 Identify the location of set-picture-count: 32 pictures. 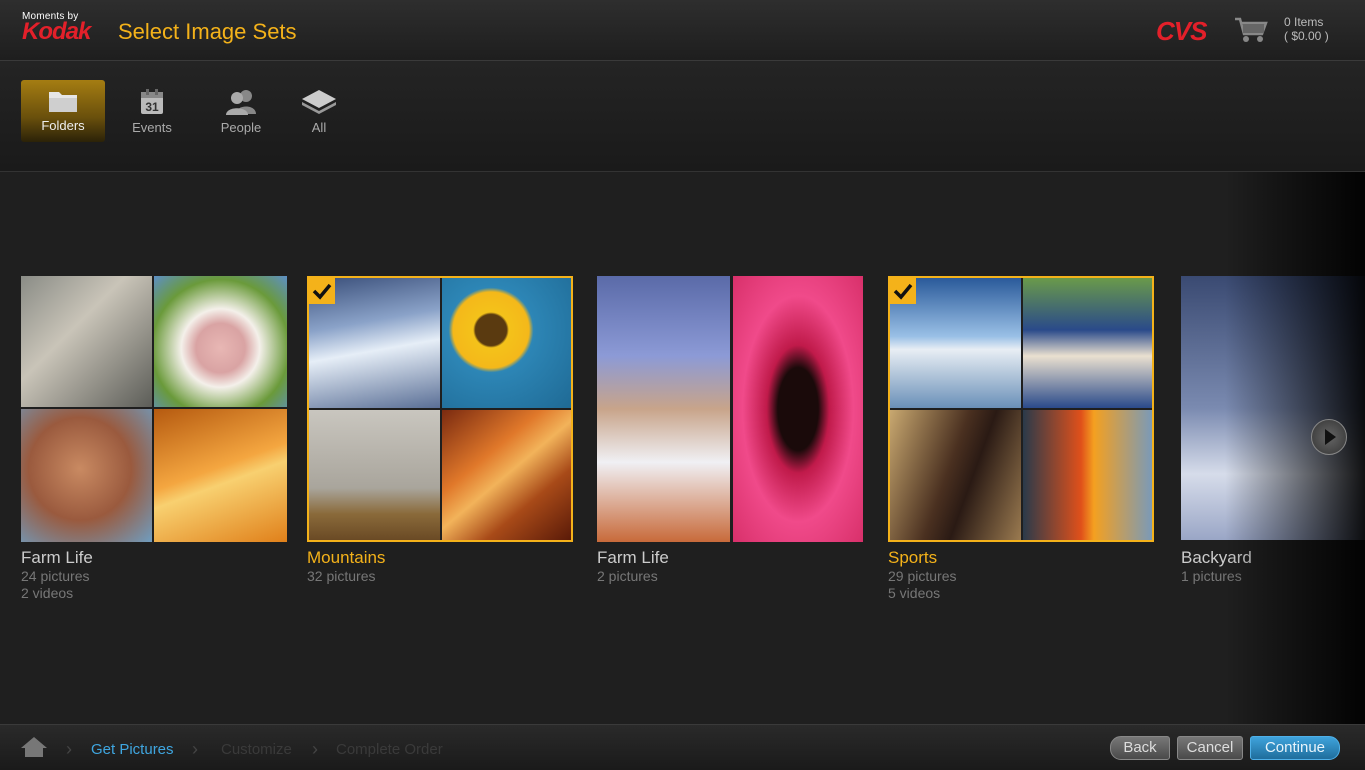
(341, 576).